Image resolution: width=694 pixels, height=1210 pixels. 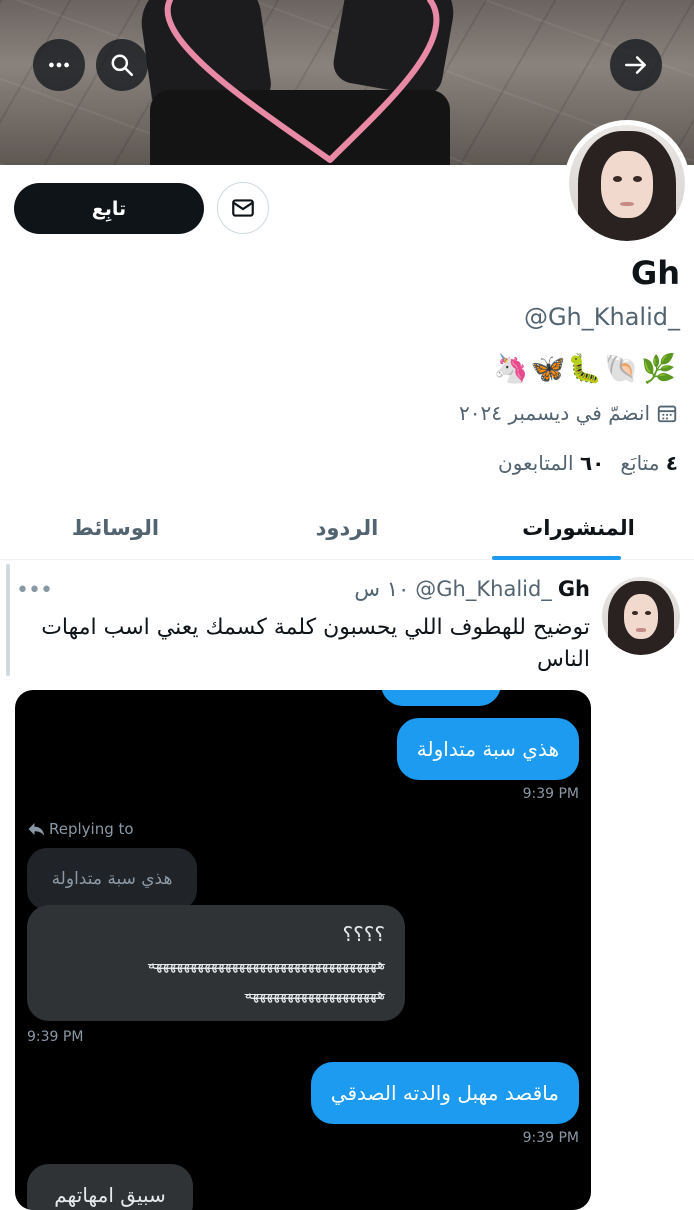 What do you see at coordinates (8, 620) in the screenshot?
I see `thread-line` at bounding box center [8, 620].